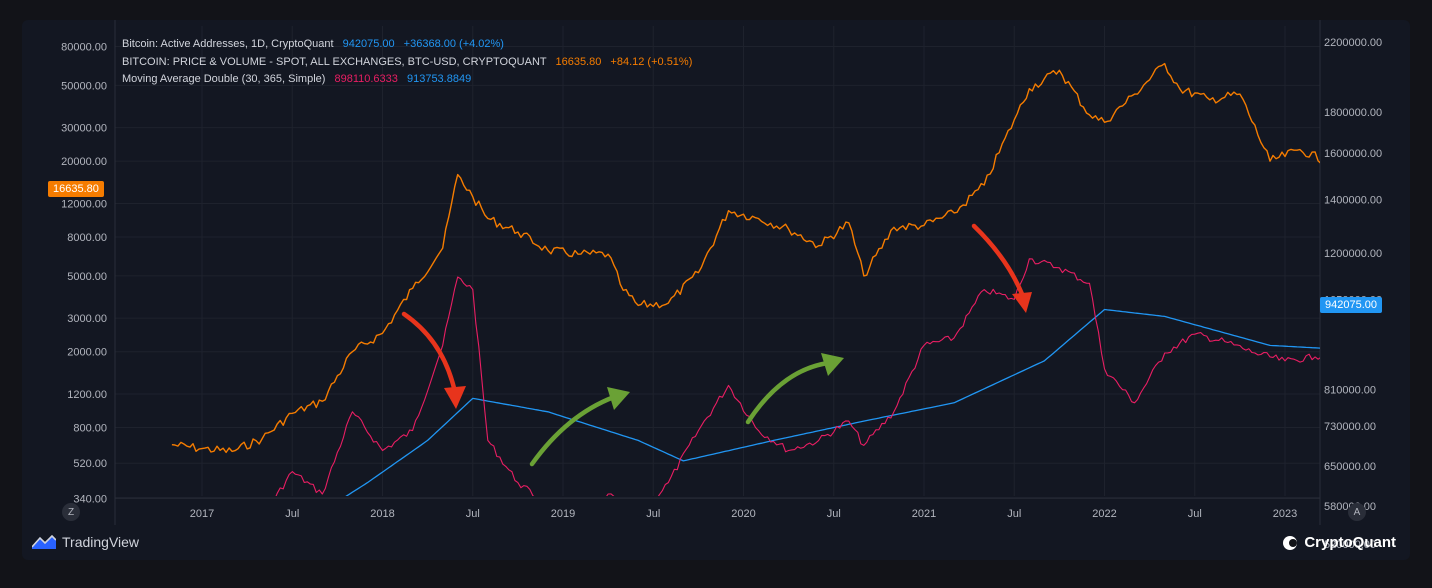 The width and height of the screenshot is (1432, 588). Describe the element at coordinates (90, 464) in the screenshot. I see `left-axis-tick-label: 520.00` at that location.